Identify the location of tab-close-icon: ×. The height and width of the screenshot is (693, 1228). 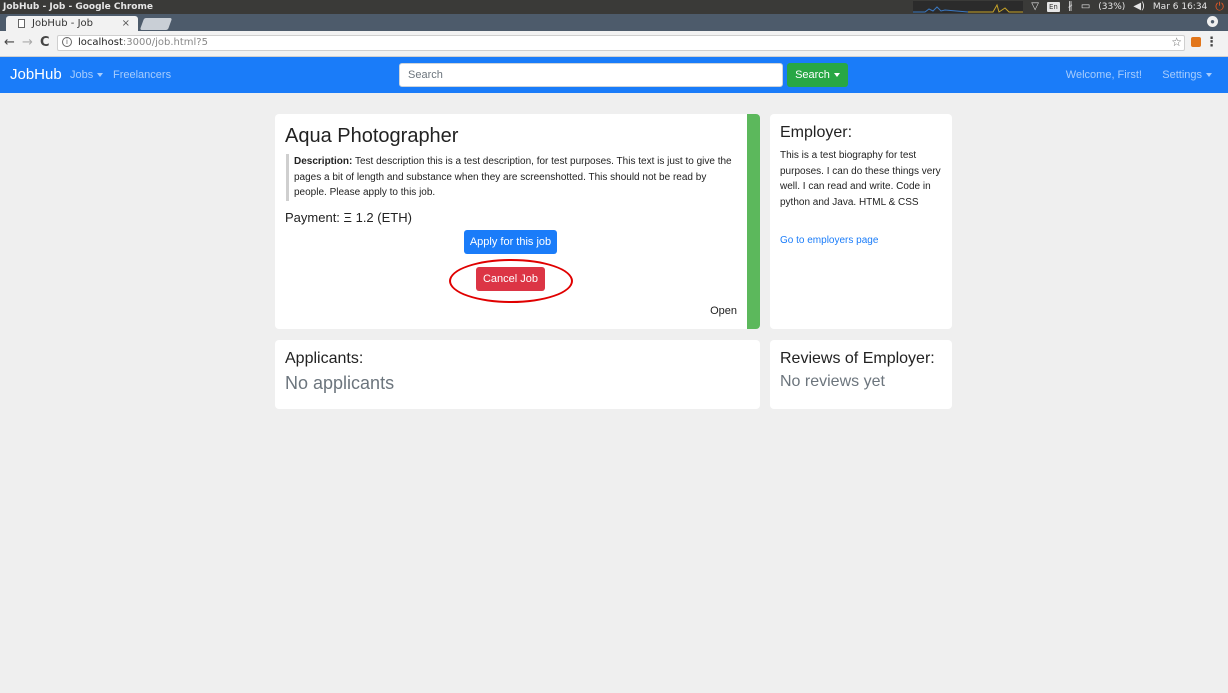
(126, 23).